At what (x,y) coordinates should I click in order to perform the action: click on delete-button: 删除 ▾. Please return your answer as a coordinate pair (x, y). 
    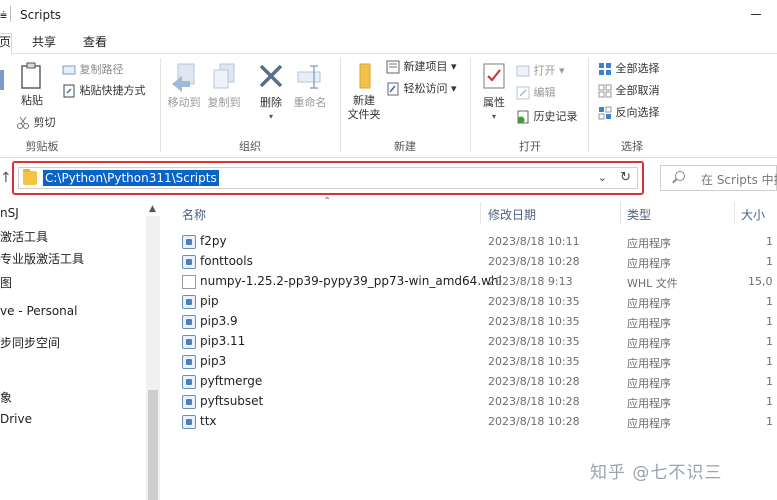
    Looking at the image, I should click on (271, 93).